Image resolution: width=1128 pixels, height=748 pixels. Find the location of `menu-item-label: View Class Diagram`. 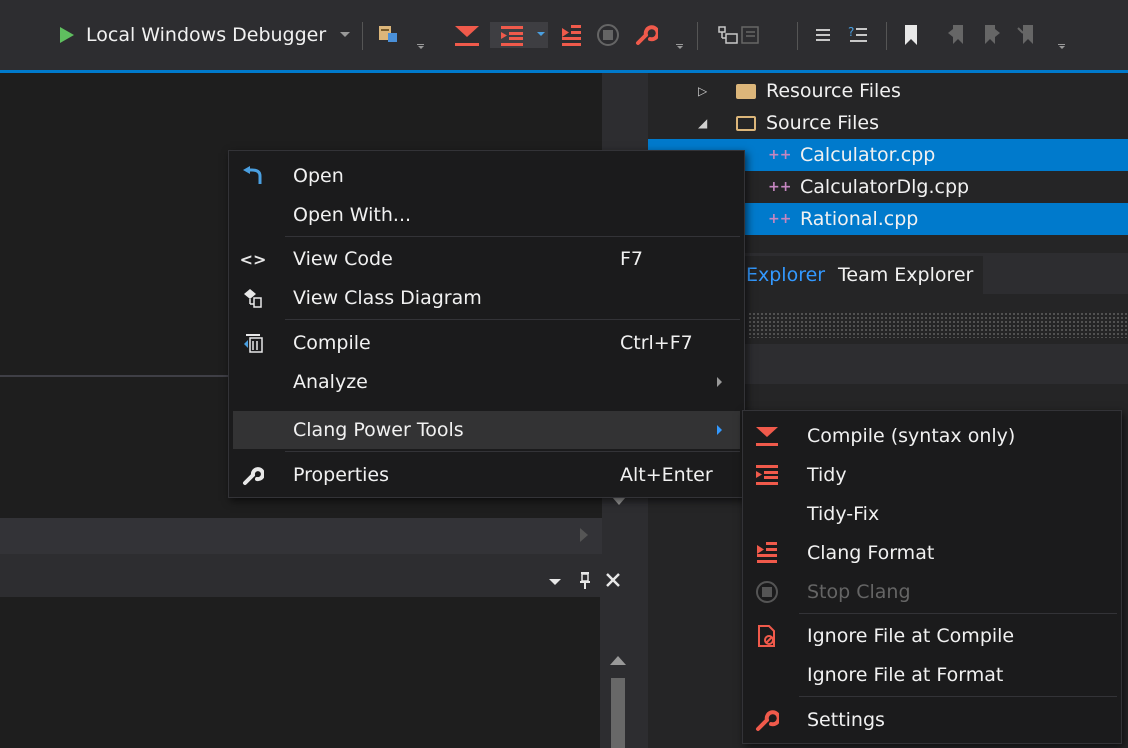

menu-item-label: View Class Diagram is located at coordinates (387, 298).